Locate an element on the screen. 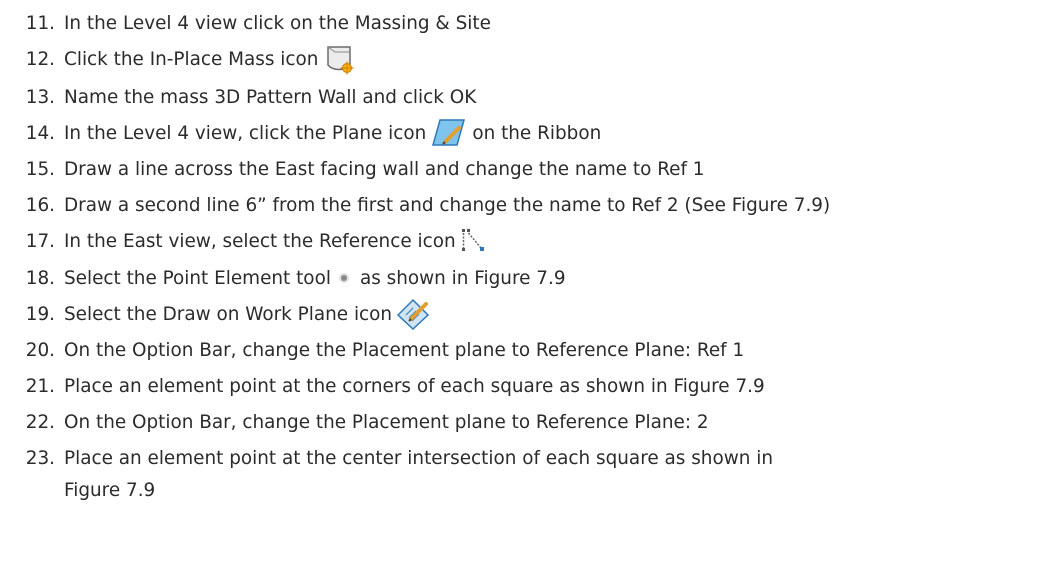 The height and width of the screenshot is (570, 1052). point-element-icon is located at coordinates (344, 278).